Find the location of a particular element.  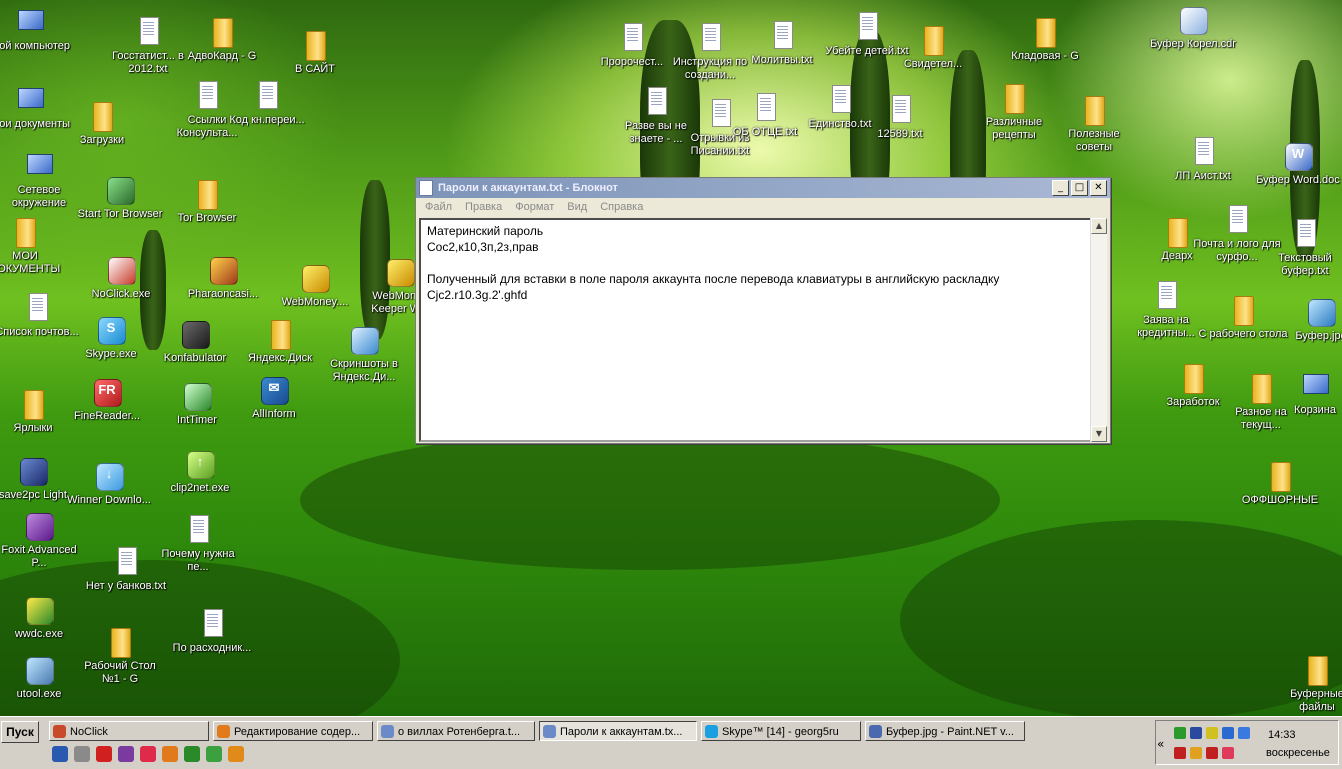

yandex-icon is located at coordinates (104, 754).